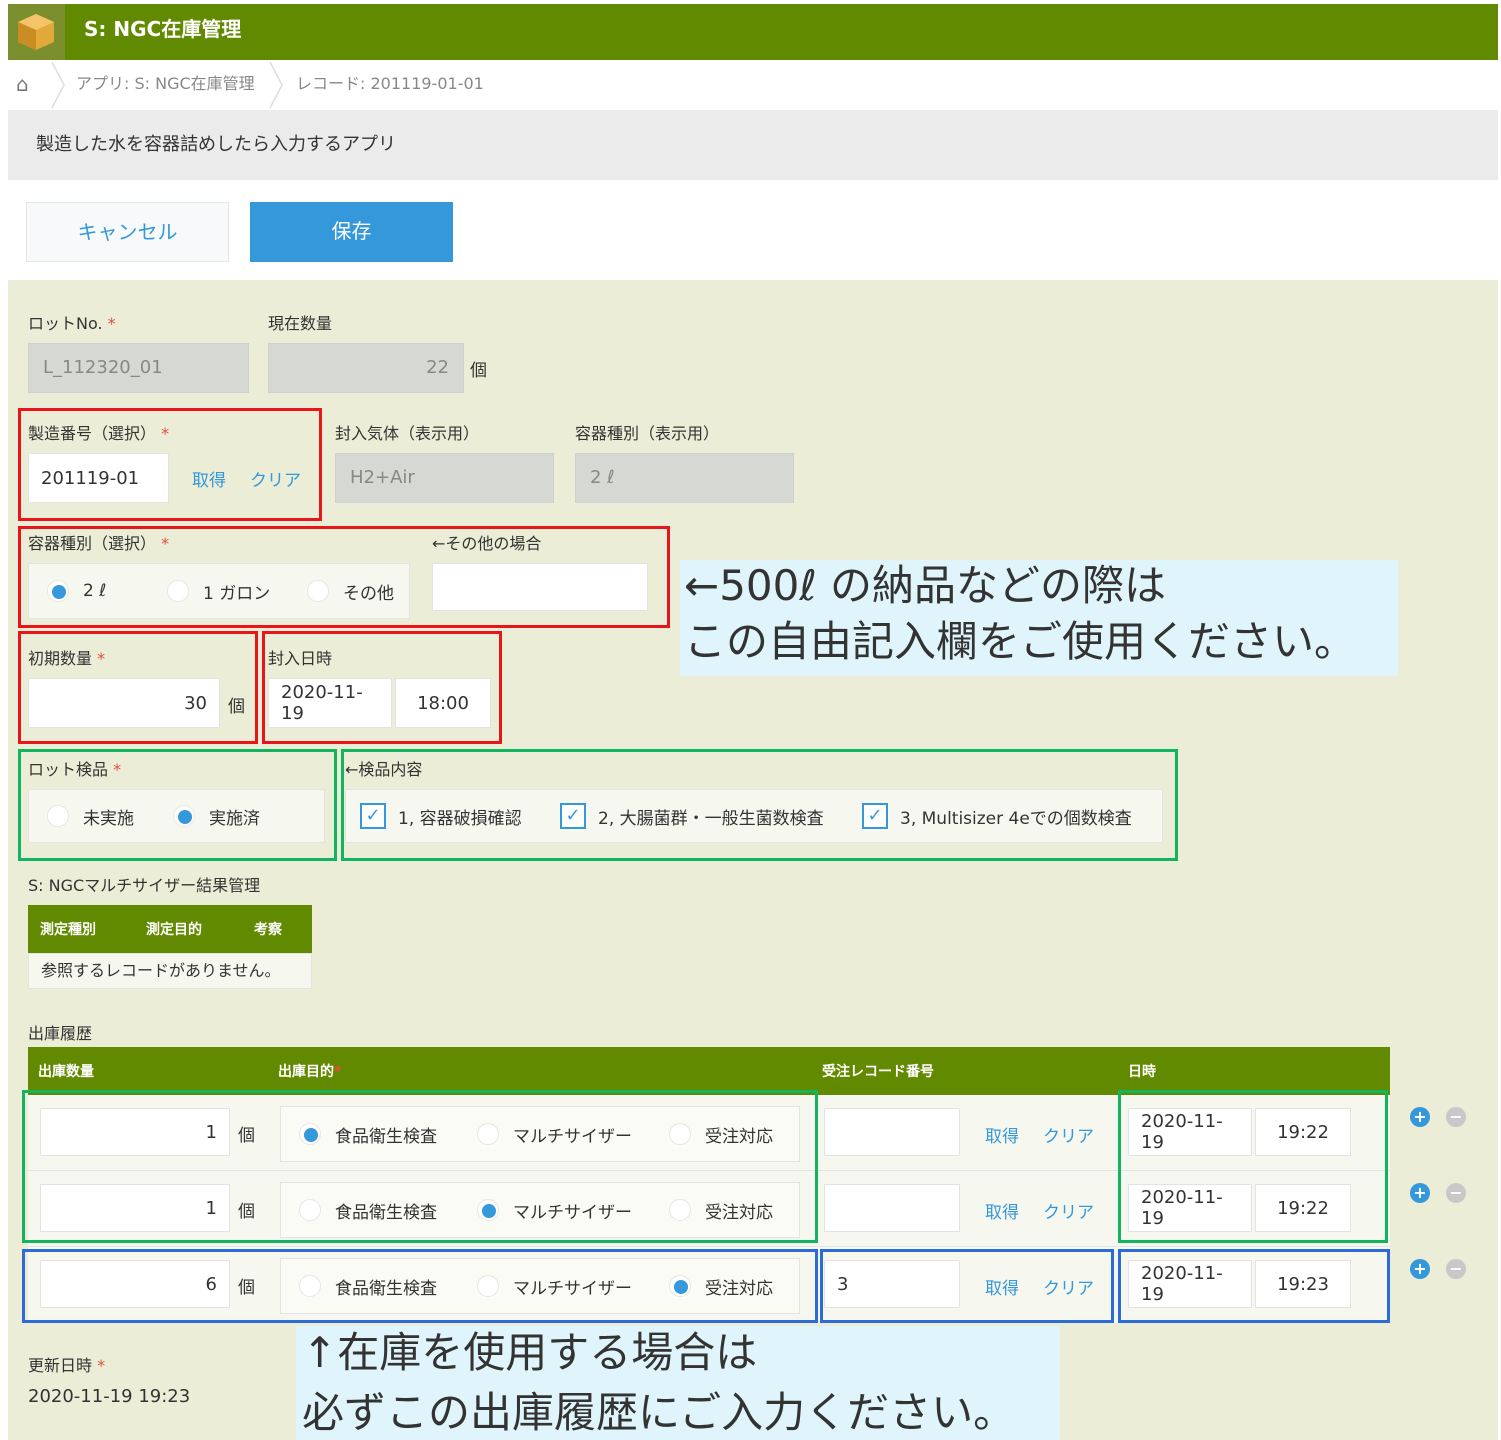  Describe the element at coordinates (647, 433) in the screenshot. I see `container-display-label: 容器種別（表示用）` at that location.